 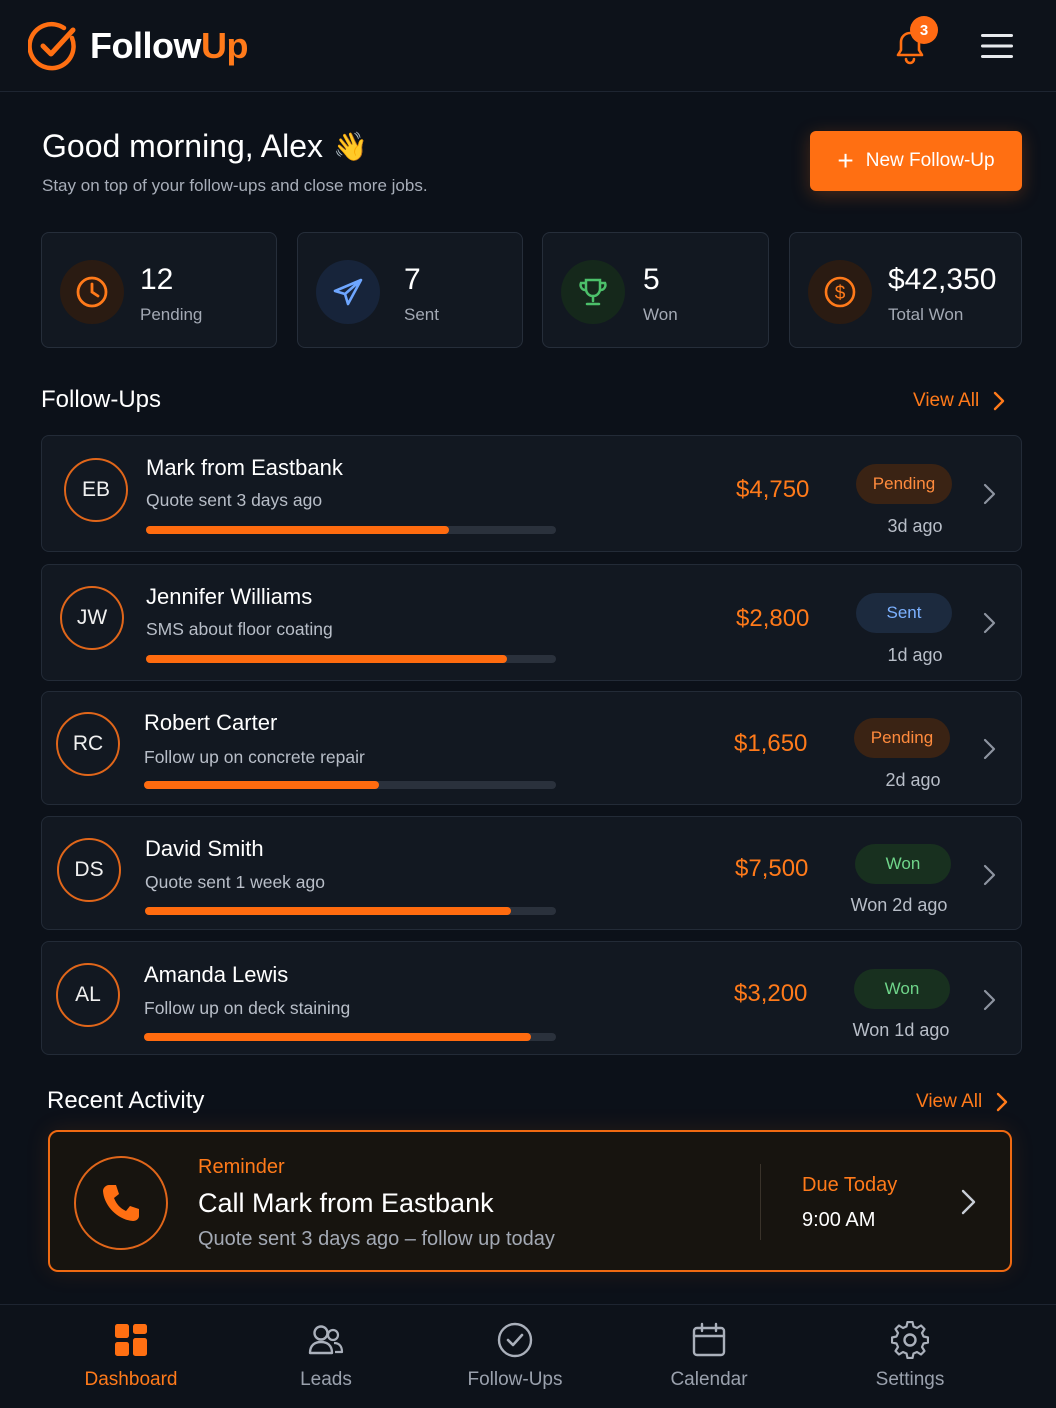 I want to click on nav-dashboard: Dashboard, so click(x=131, y=1356).